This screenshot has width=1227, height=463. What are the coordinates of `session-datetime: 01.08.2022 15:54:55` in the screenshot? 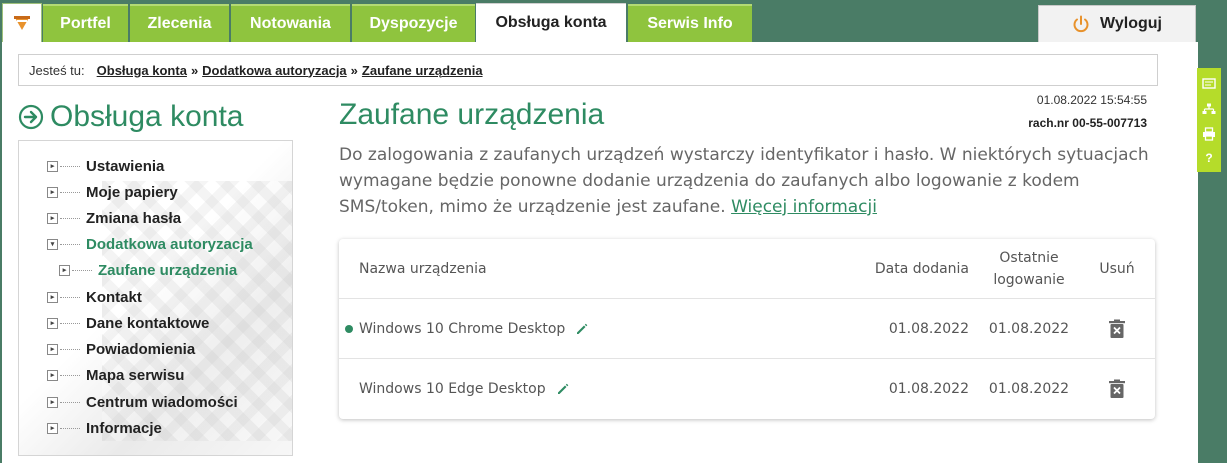 It's located at (1091, 100).